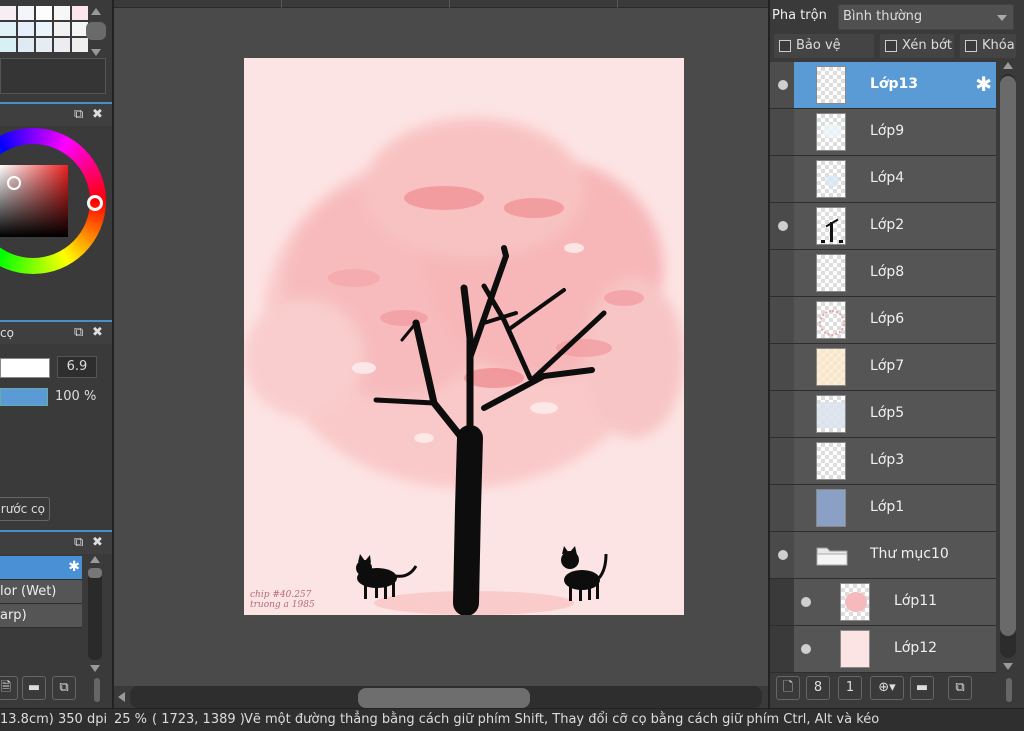 The image size is (1024, 731). What do you see at coordinates (988, 46) in the screenshot?
I see `lock-checkbox: Khóa` at bounding box center [988, 46].